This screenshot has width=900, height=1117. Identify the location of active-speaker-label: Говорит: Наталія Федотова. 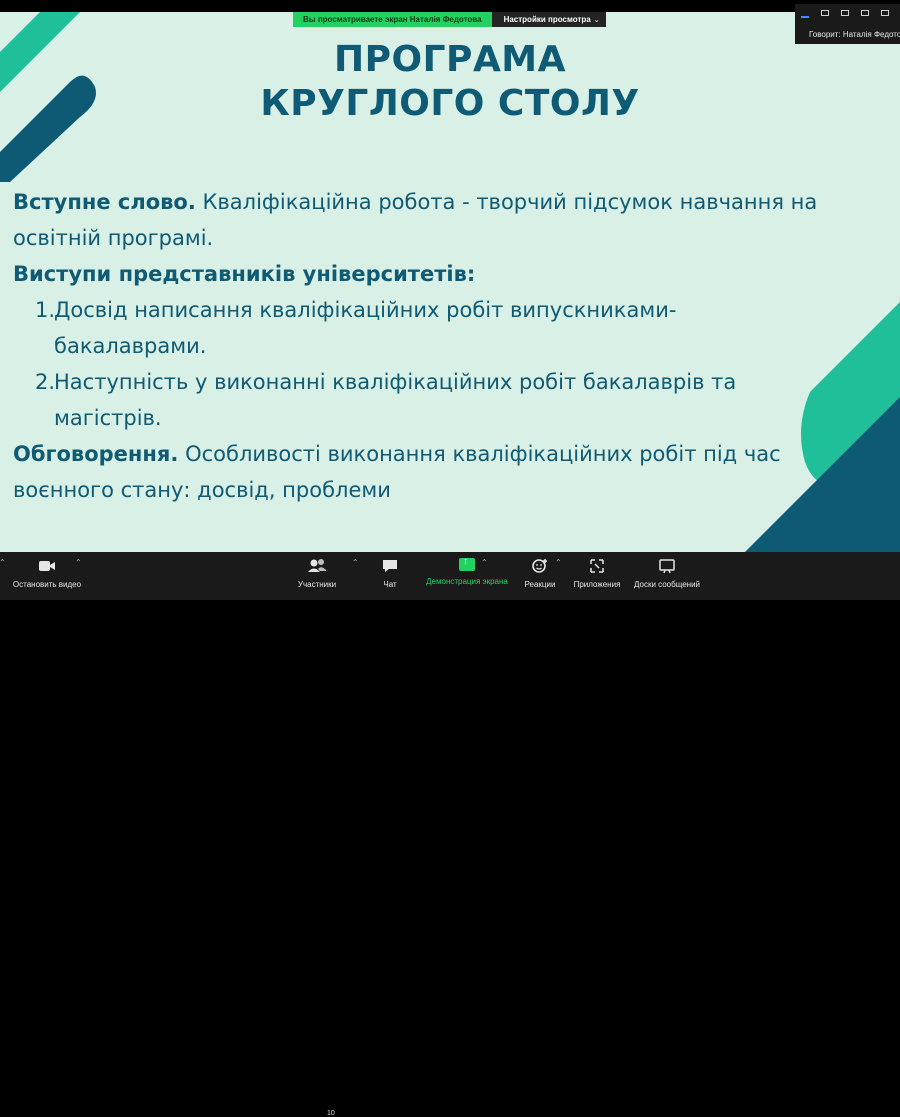
(854, 34).